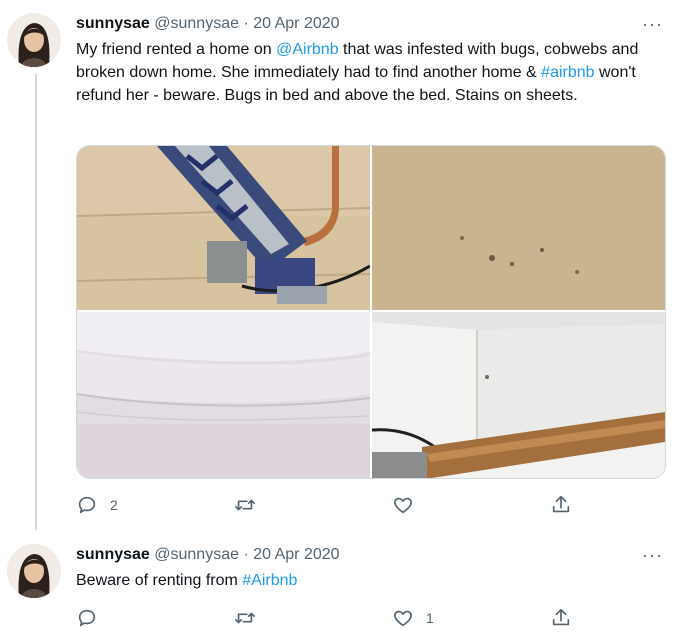  What do you see at coordinates (307, 49) in the screenshot?
I see `mention-link: @Airbnb` at bounding box center [307, 49].